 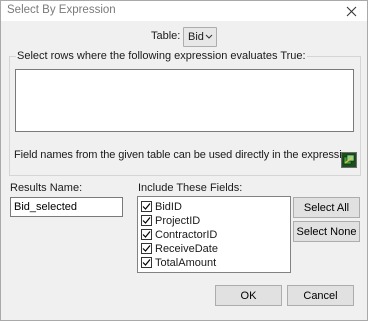 What do you see at coordinates (326, 207) in the screenshot?
I see `select-all-button: Select All` at bounding box center [326, 207].